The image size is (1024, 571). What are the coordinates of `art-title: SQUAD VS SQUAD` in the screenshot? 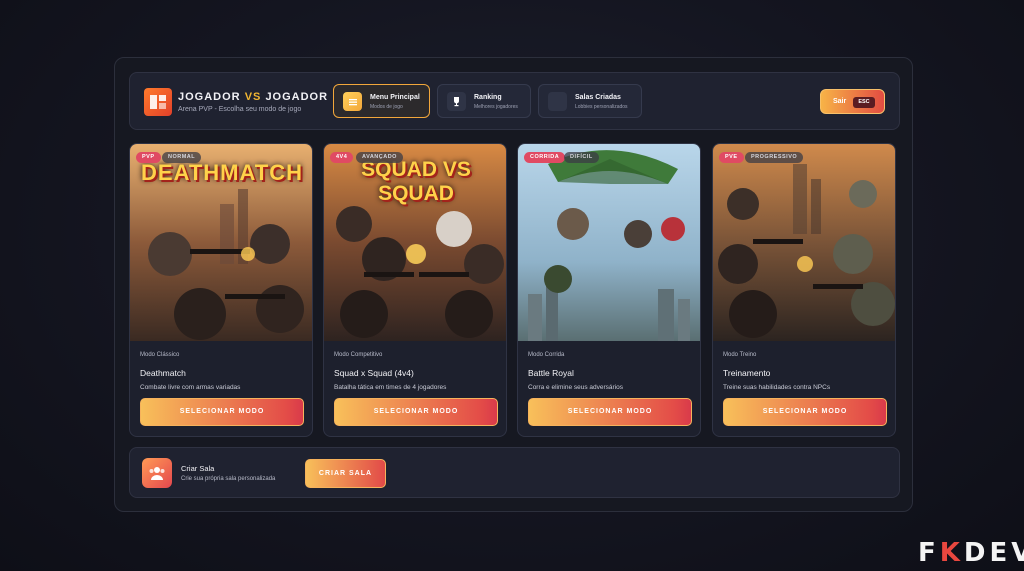 It's located at (416, 181).